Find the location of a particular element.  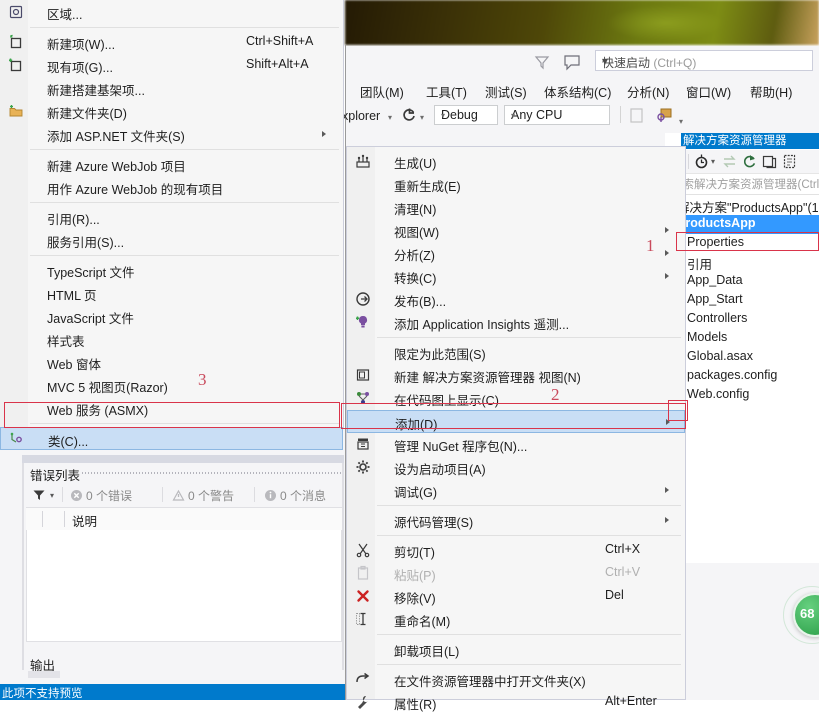

menu-item: 重命名(M) is located at coordinates (516, 619).